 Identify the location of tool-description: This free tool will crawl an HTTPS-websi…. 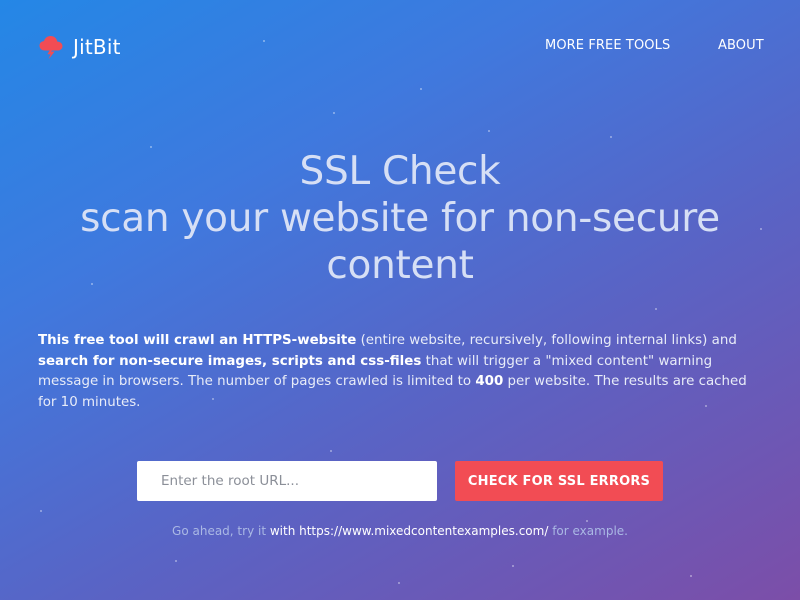
(403, 372).